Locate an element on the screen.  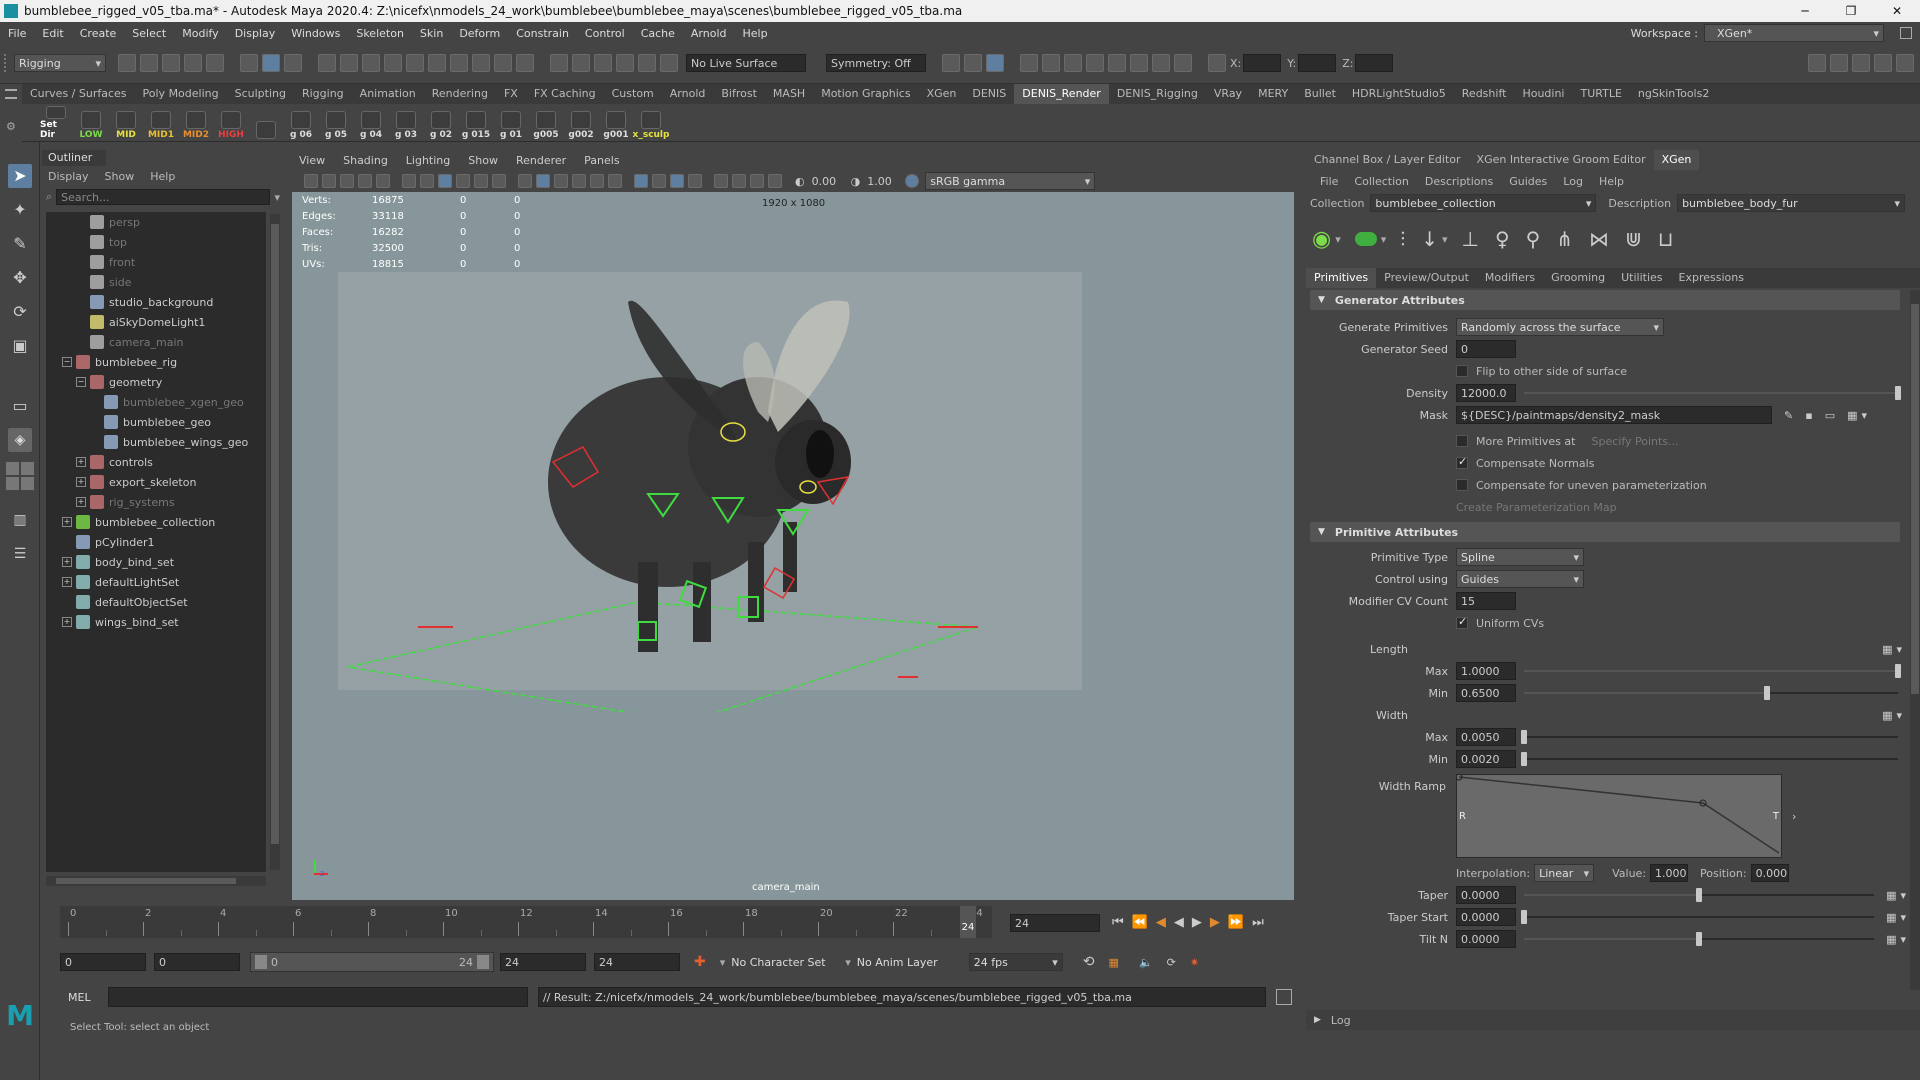
shelf-tab-motion-graphics: Motion Graphics is located at coordinates (865, 94).